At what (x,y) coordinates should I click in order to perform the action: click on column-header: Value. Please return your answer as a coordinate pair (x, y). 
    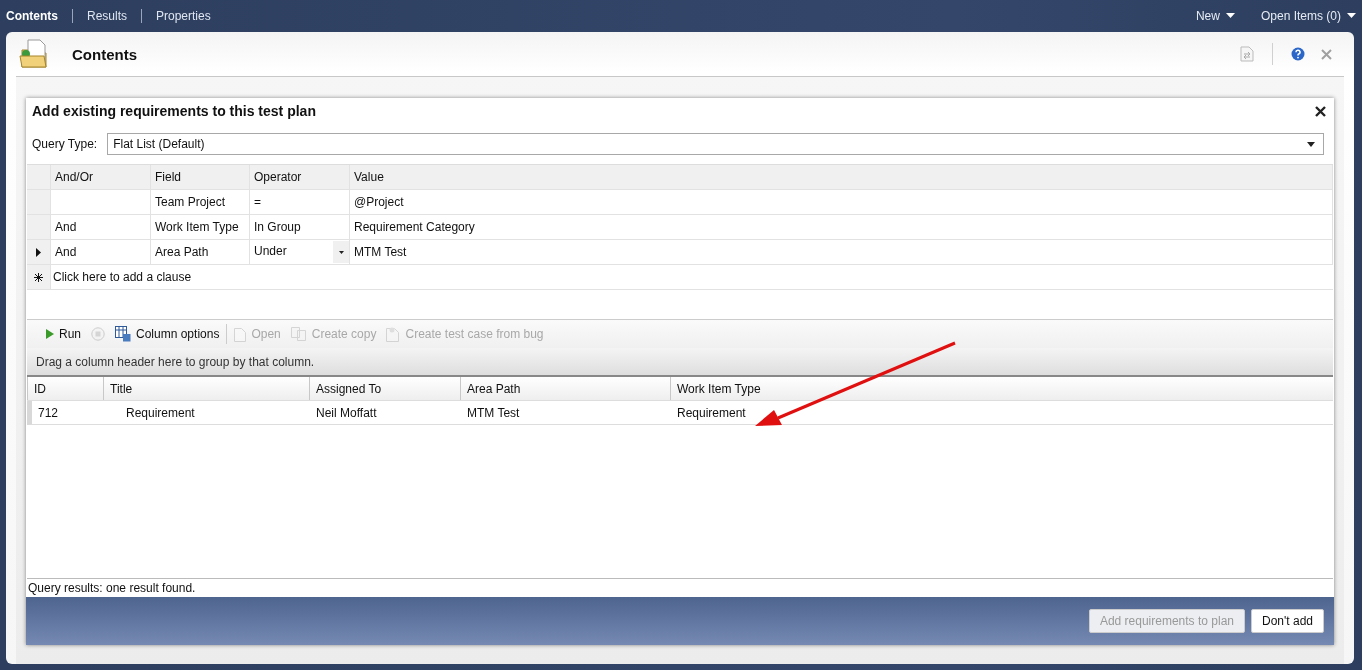
    Looking at the image, I should click on (841, 177).